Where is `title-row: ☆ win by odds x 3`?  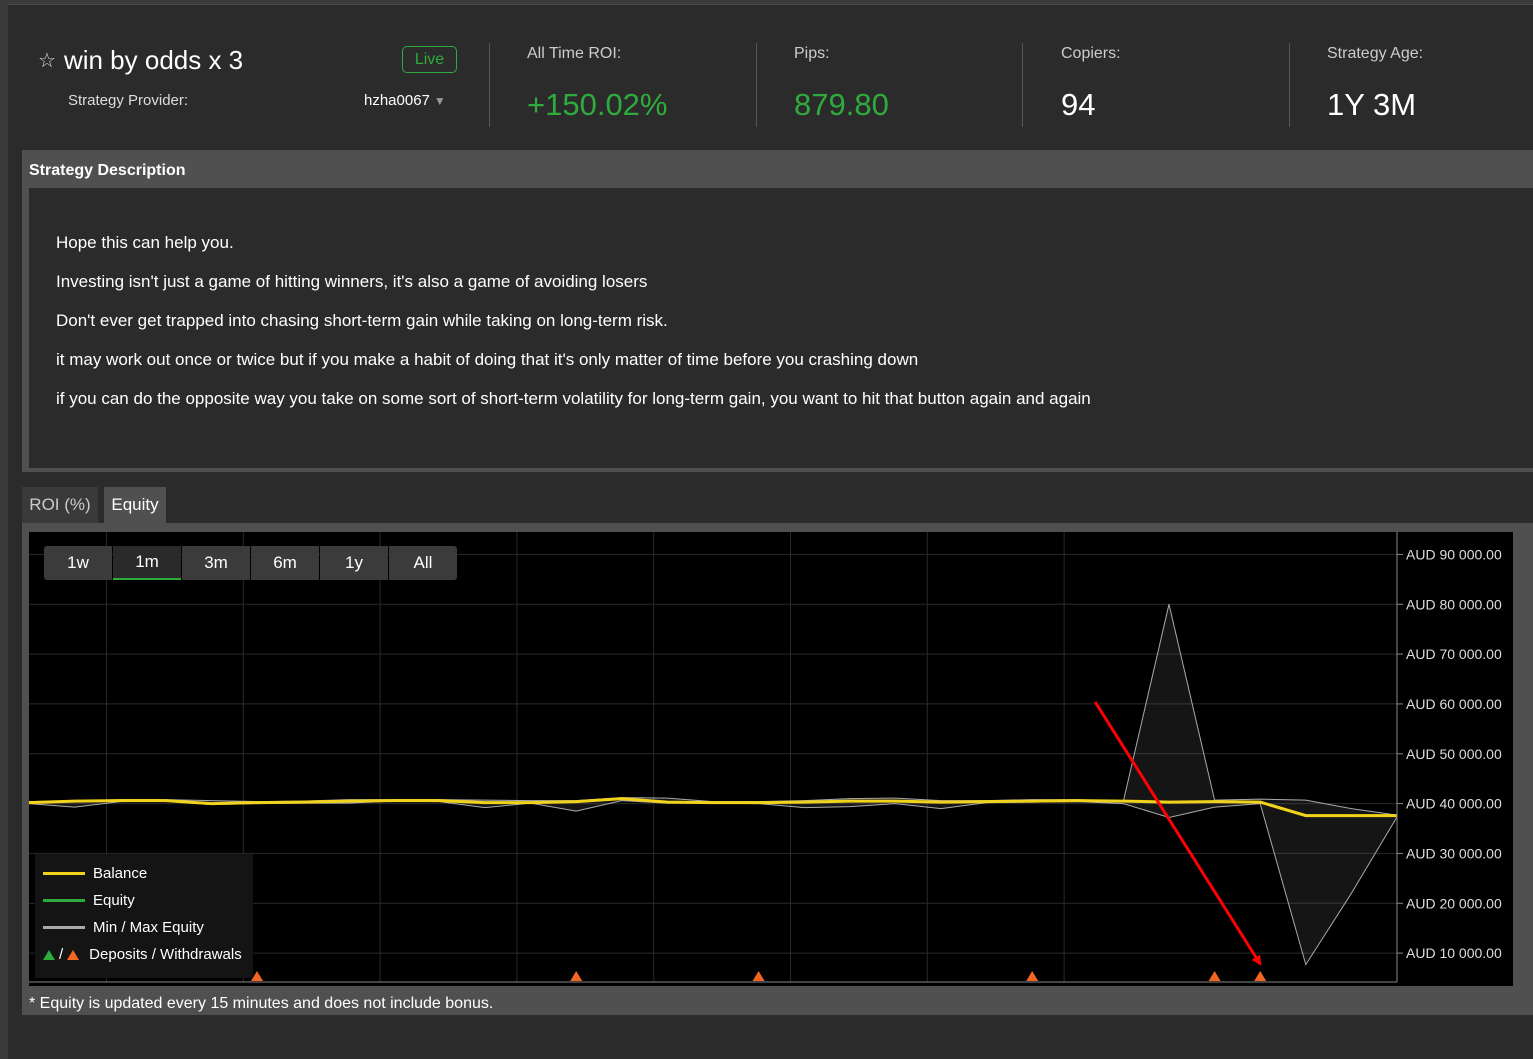 title-row: ☆ win by odds x 3 is located at coordinates (140, 60).